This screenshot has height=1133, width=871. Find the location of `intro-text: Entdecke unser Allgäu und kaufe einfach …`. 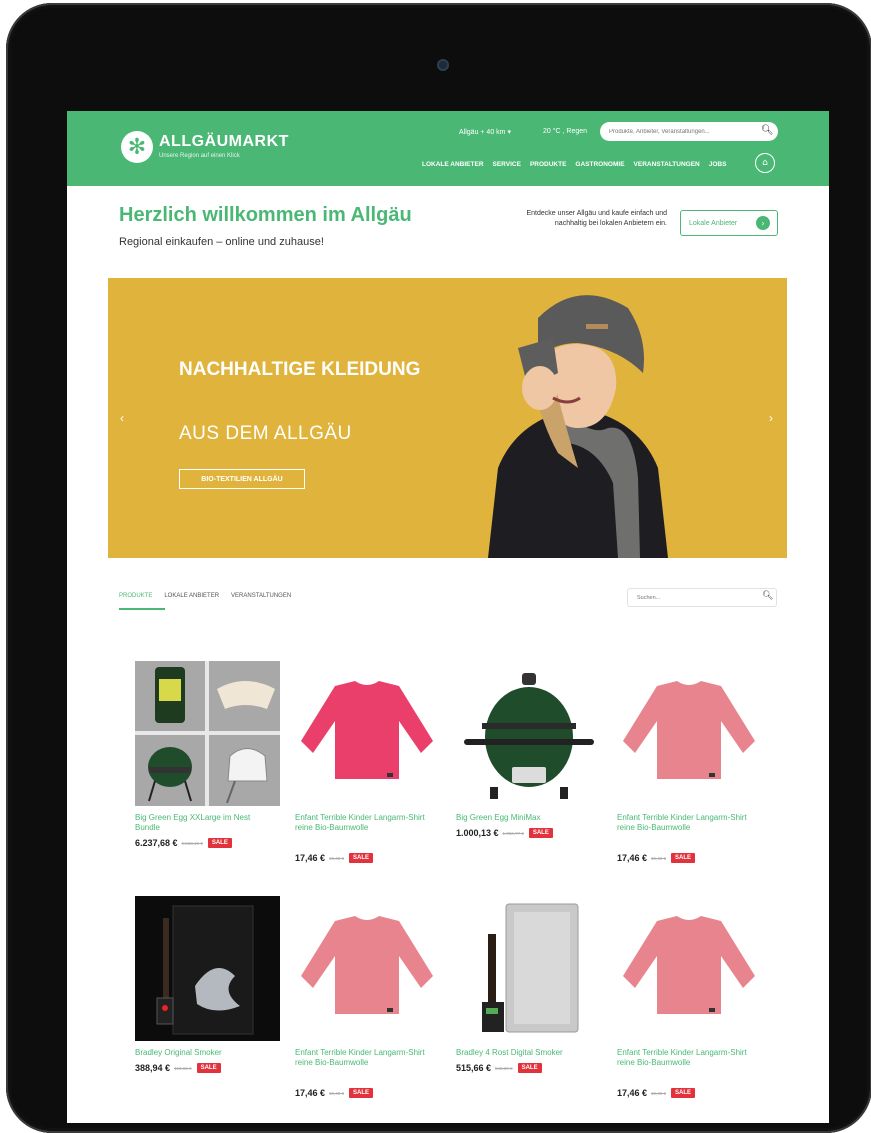

intro-text: Entdecke unser Allgäu und kaufe einfach … is located at coordinates (597, 218).